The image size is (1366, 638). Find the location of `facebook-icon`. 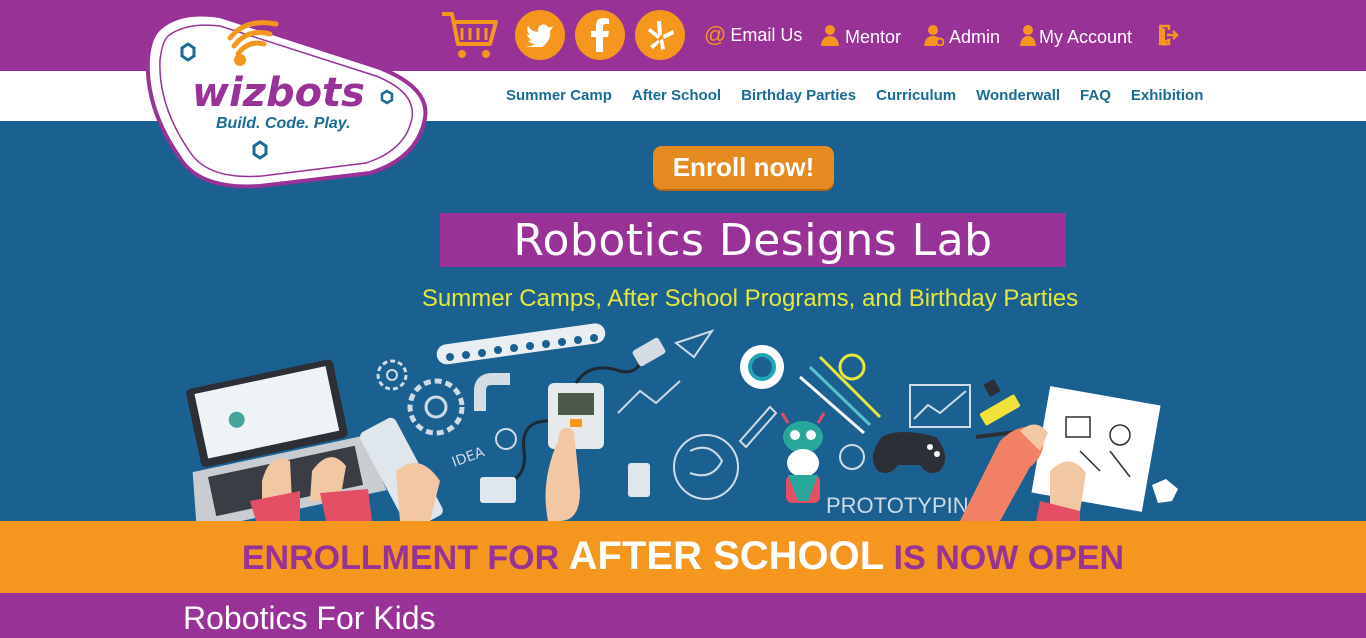

facebook-icon is located at coordinates (600, 35).